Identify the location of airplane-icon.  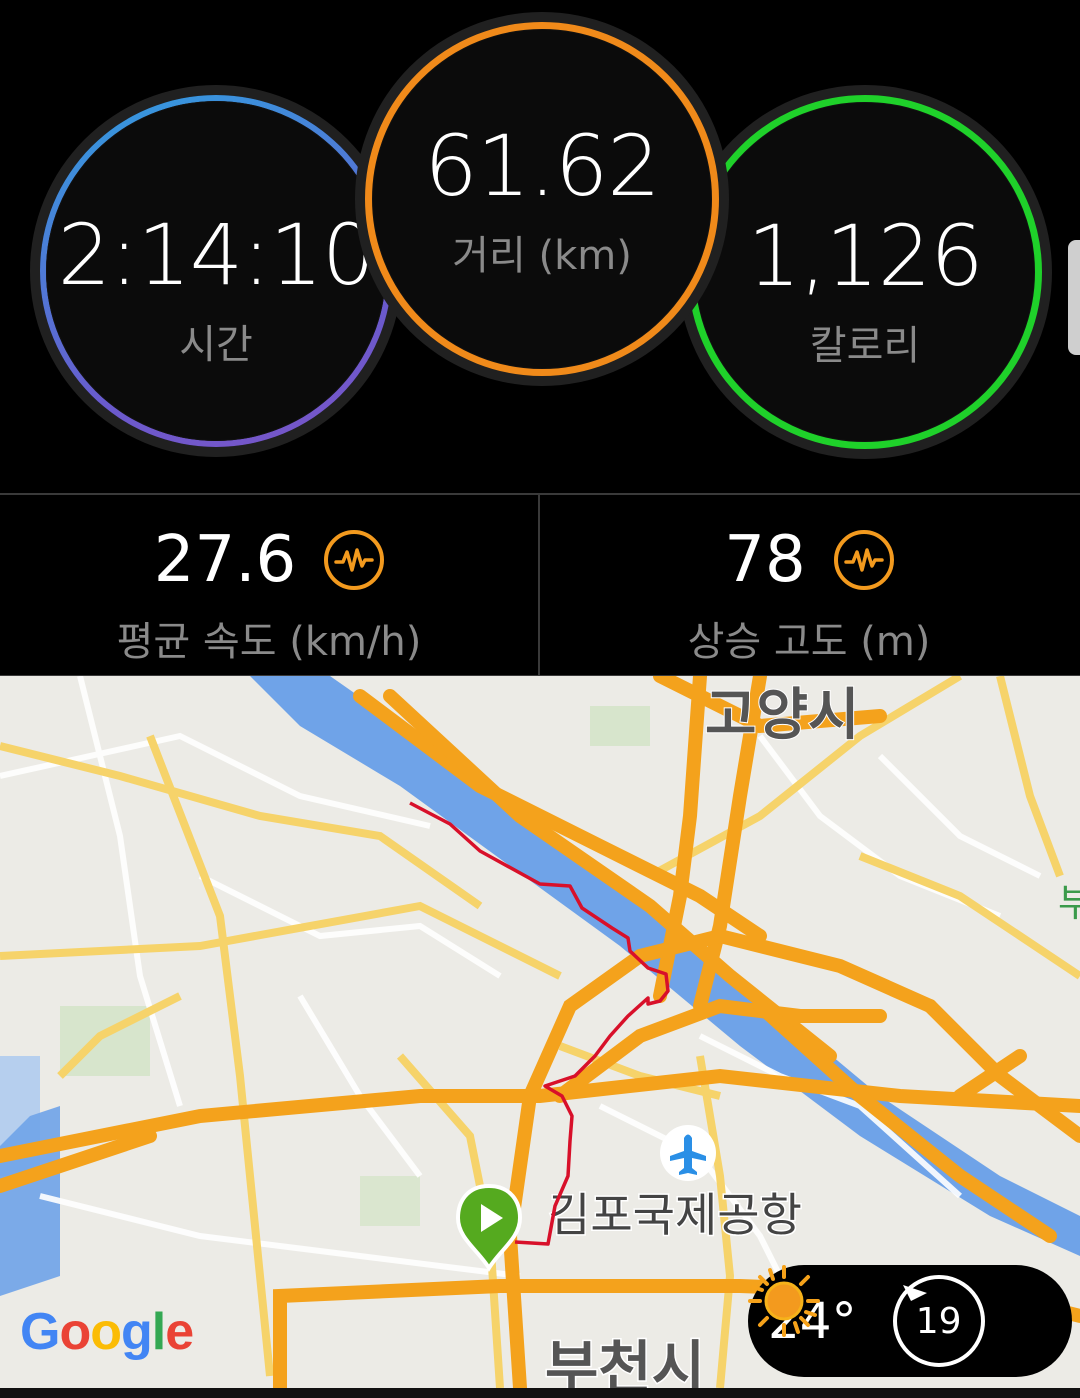
(688, 1153).